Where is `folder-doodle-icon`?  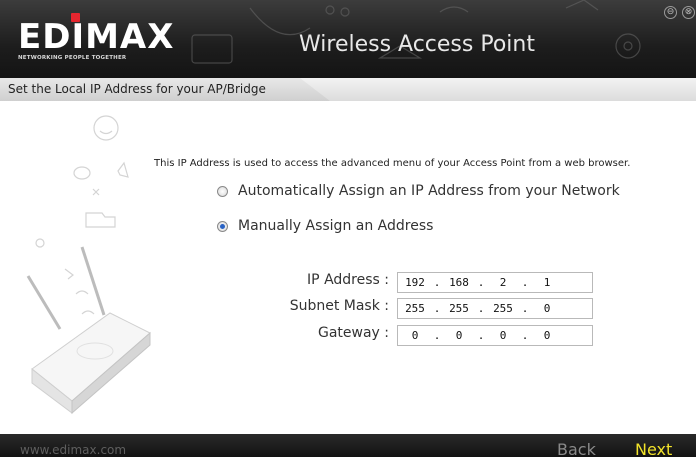 folder-doodle-icon is located at coordinates (100, 220).